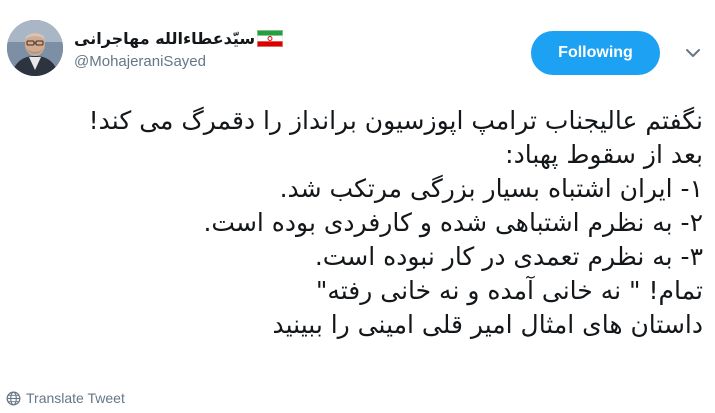 This screenshot has height=413, width=715. I want to click on avatar, so click(35, 48).